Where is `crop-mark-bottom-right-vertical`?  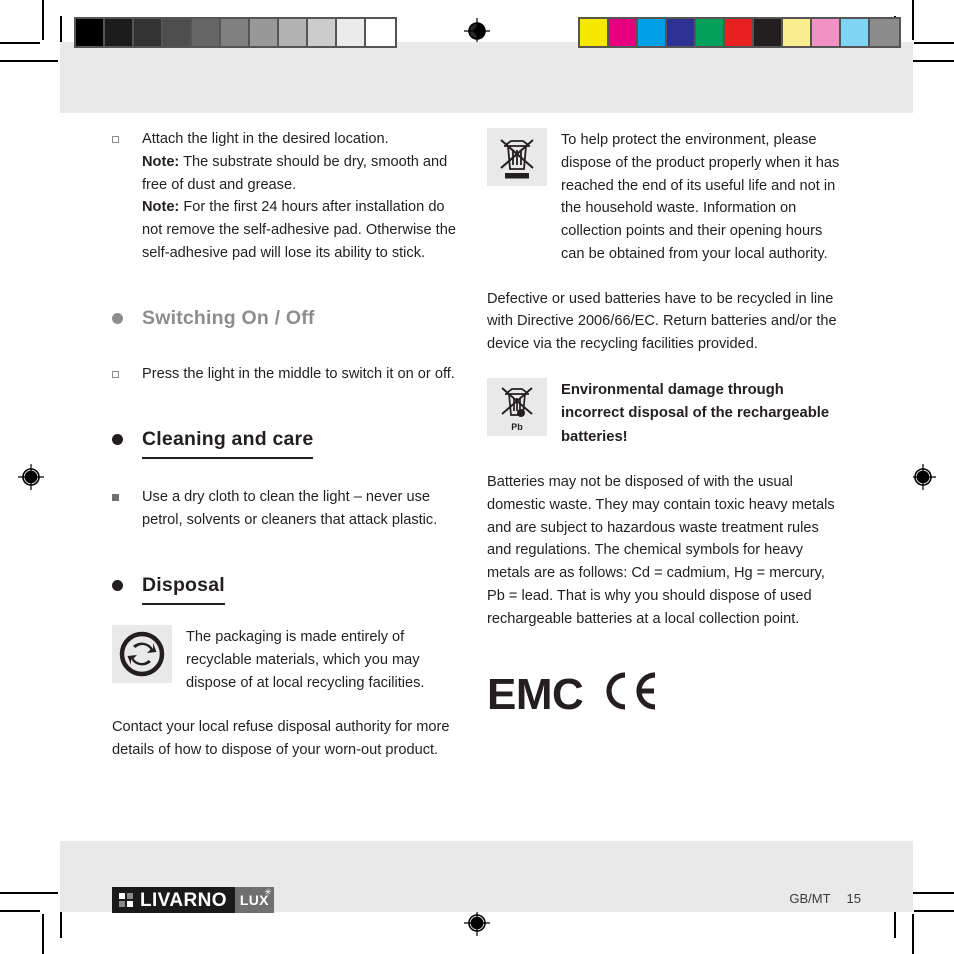 crop-mark-bottom-right-vertical is located at coordinates (913, 934).